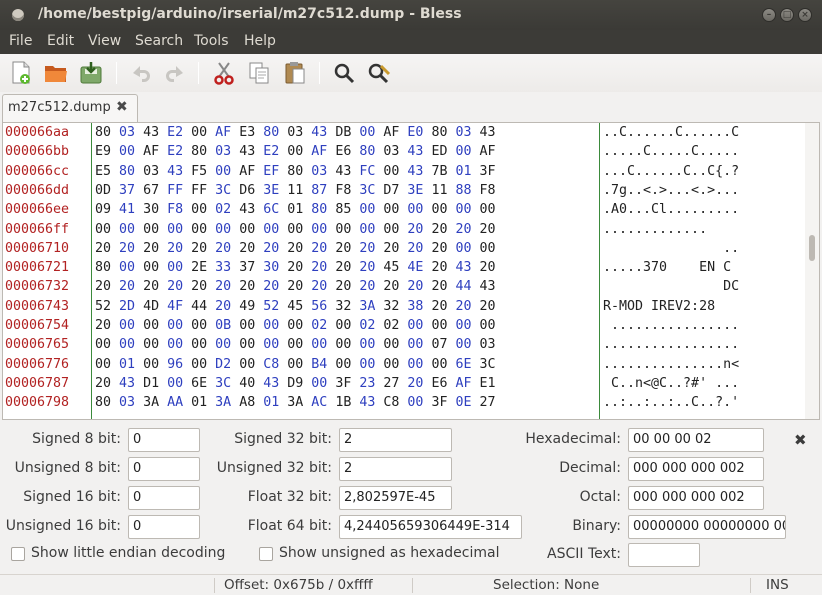 The image size is (822, 595). I want to click on hex-byte: E9, so click(103, 151).